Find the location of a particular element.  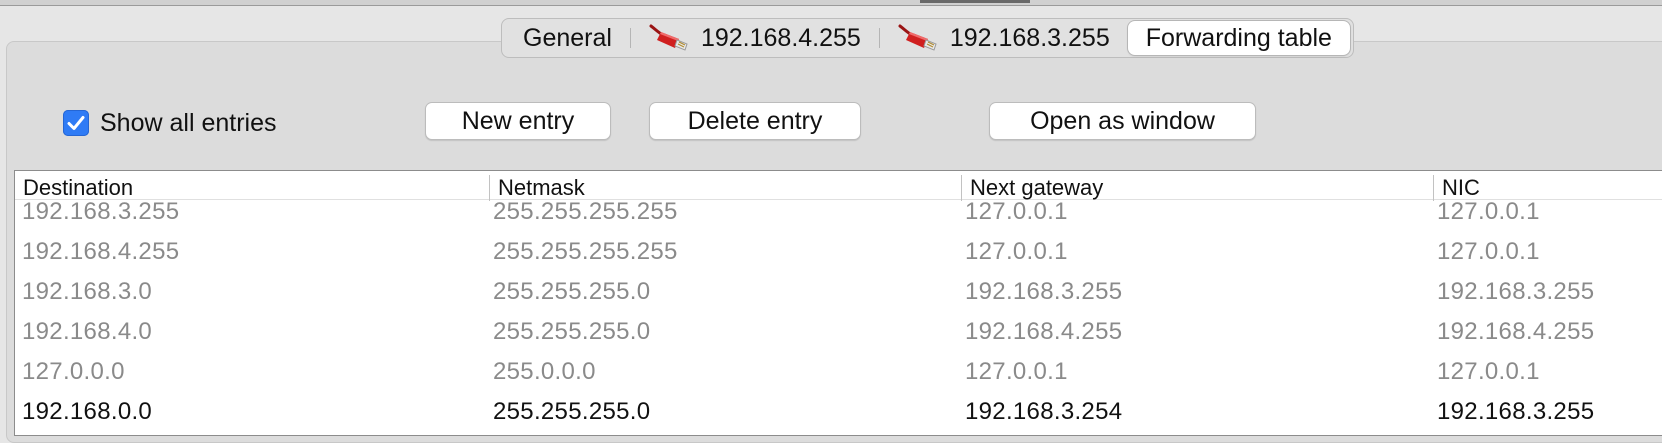

window-top-tick is located at coordinates (975, 1).